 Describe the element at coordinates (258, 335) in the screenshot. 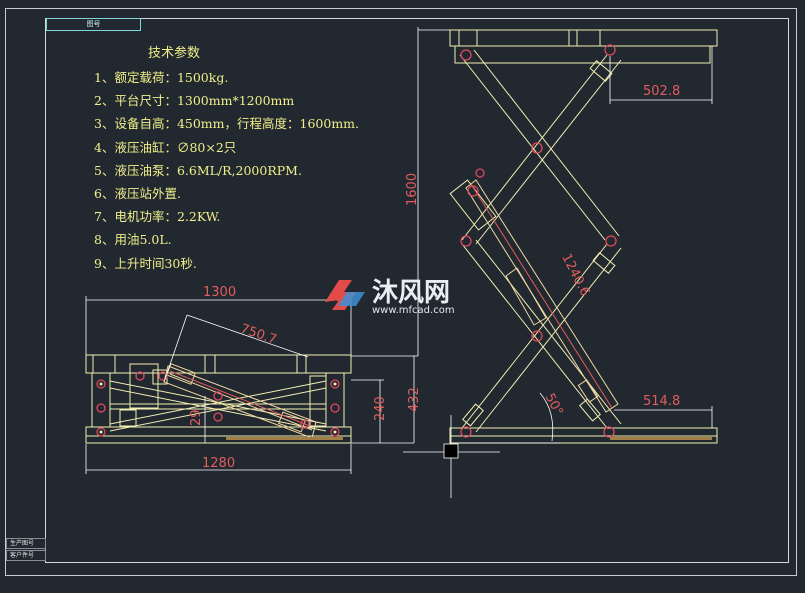

I see `dim-lowered-cylinder-length: 750.7` at that location.